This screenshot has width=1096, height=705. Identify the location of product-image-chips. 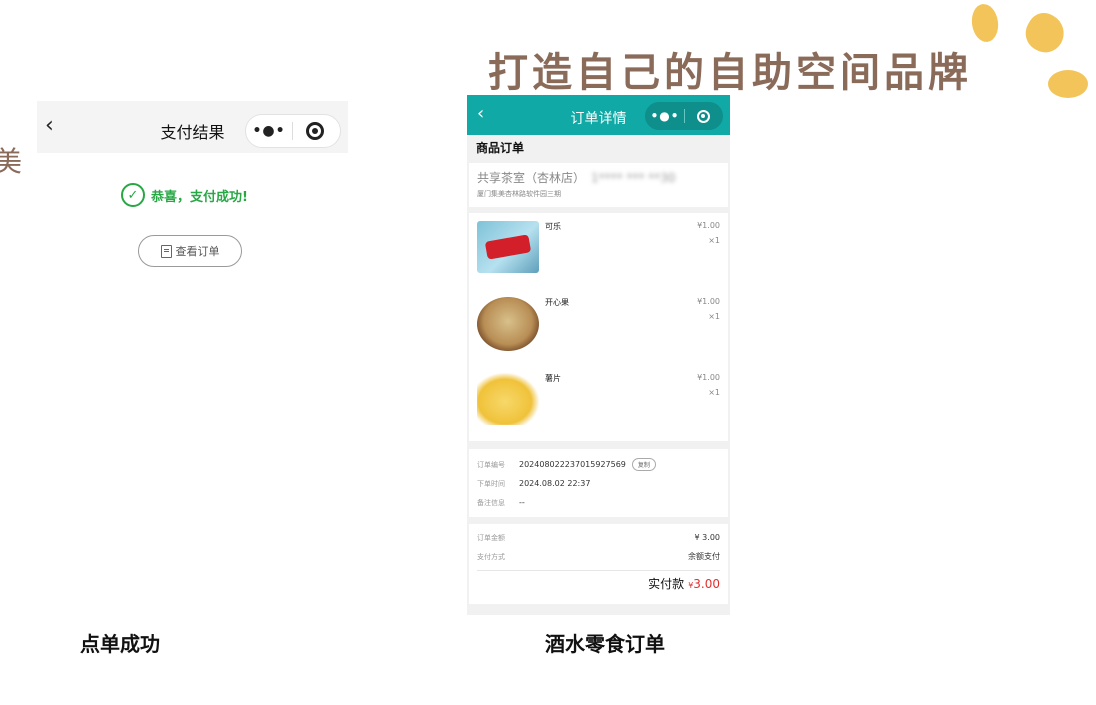
(508, 399).